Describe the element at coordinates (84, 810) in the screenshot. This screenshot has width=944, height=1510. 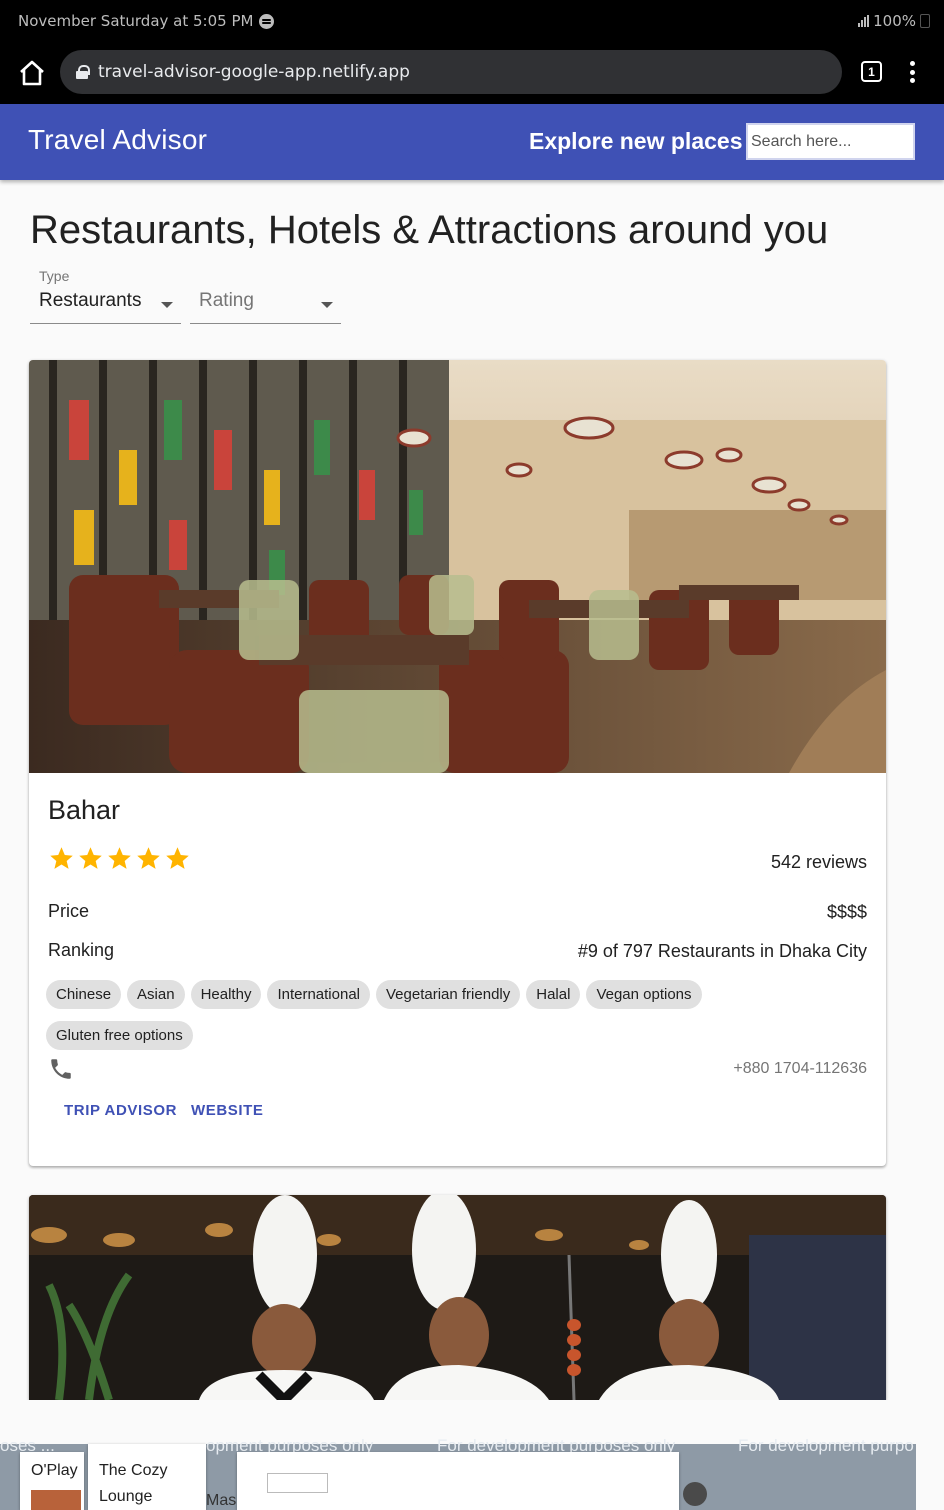
I see `place-name: Bahar` at that location.